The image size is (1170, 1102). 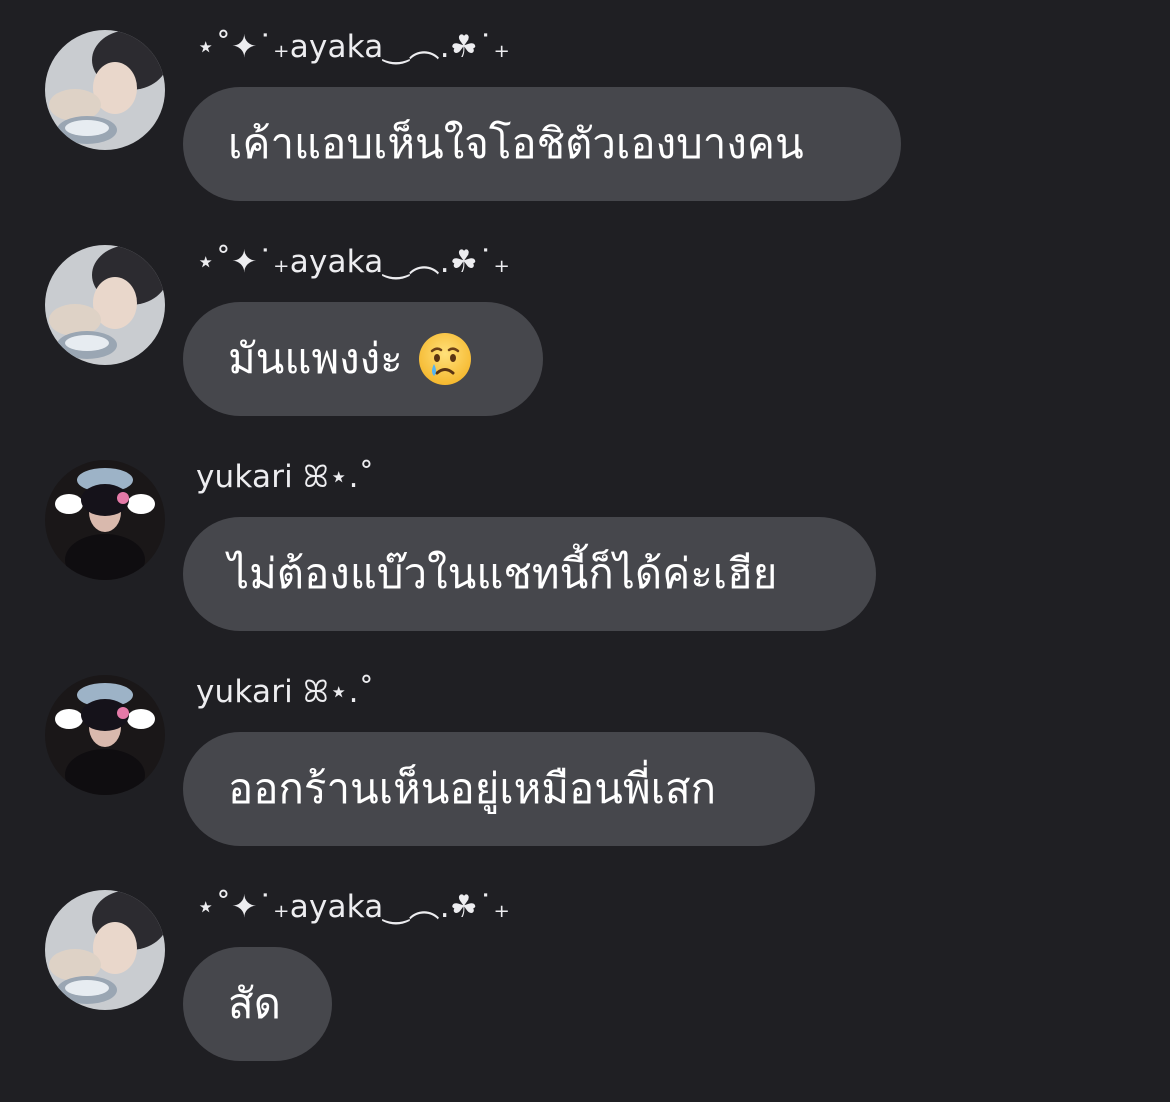 What do you see at coordinates (516, 143) in the screenshot?
I see `message-text: เค้าแอบเห็นใจโอชิตัวเองบางคน` at bounding box center [516, 143].